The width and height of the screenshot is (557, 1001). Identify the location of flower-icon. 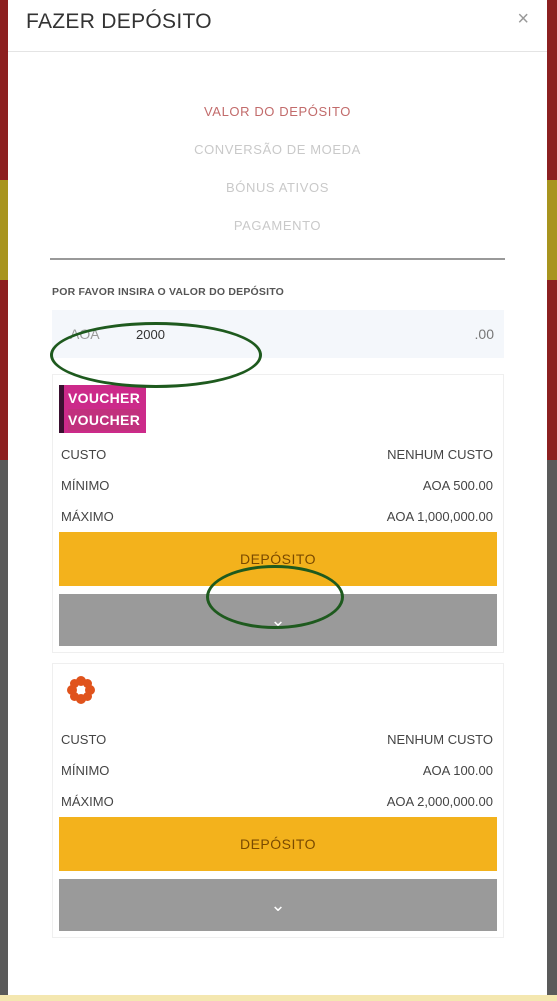
(81, 690).